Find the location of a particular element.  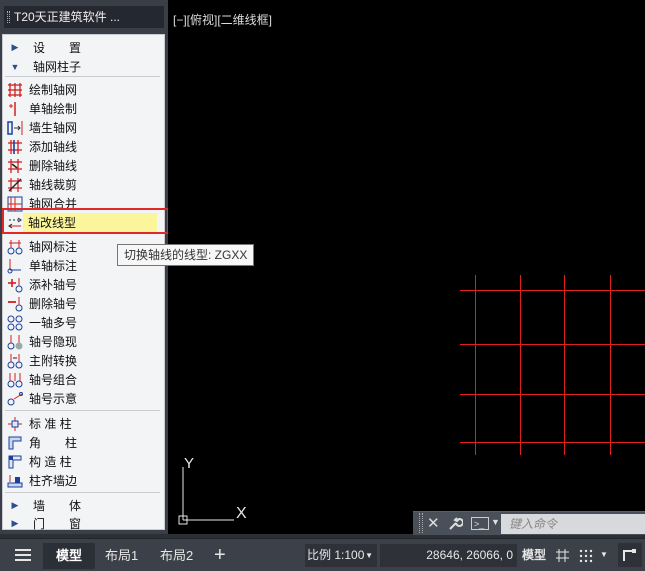

trim-axis-icon is located at coordinates (15, 185).